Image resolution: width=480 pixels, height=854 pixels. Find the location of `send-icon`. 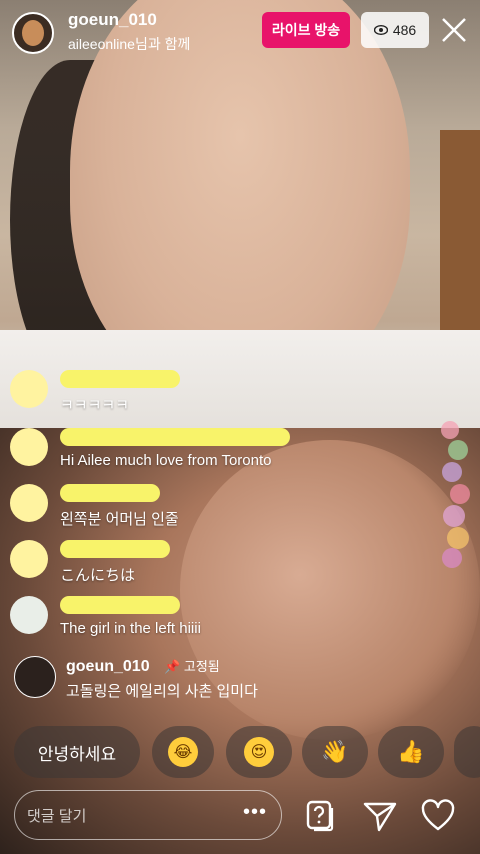

send-icon is located at coordinates (380, 816).